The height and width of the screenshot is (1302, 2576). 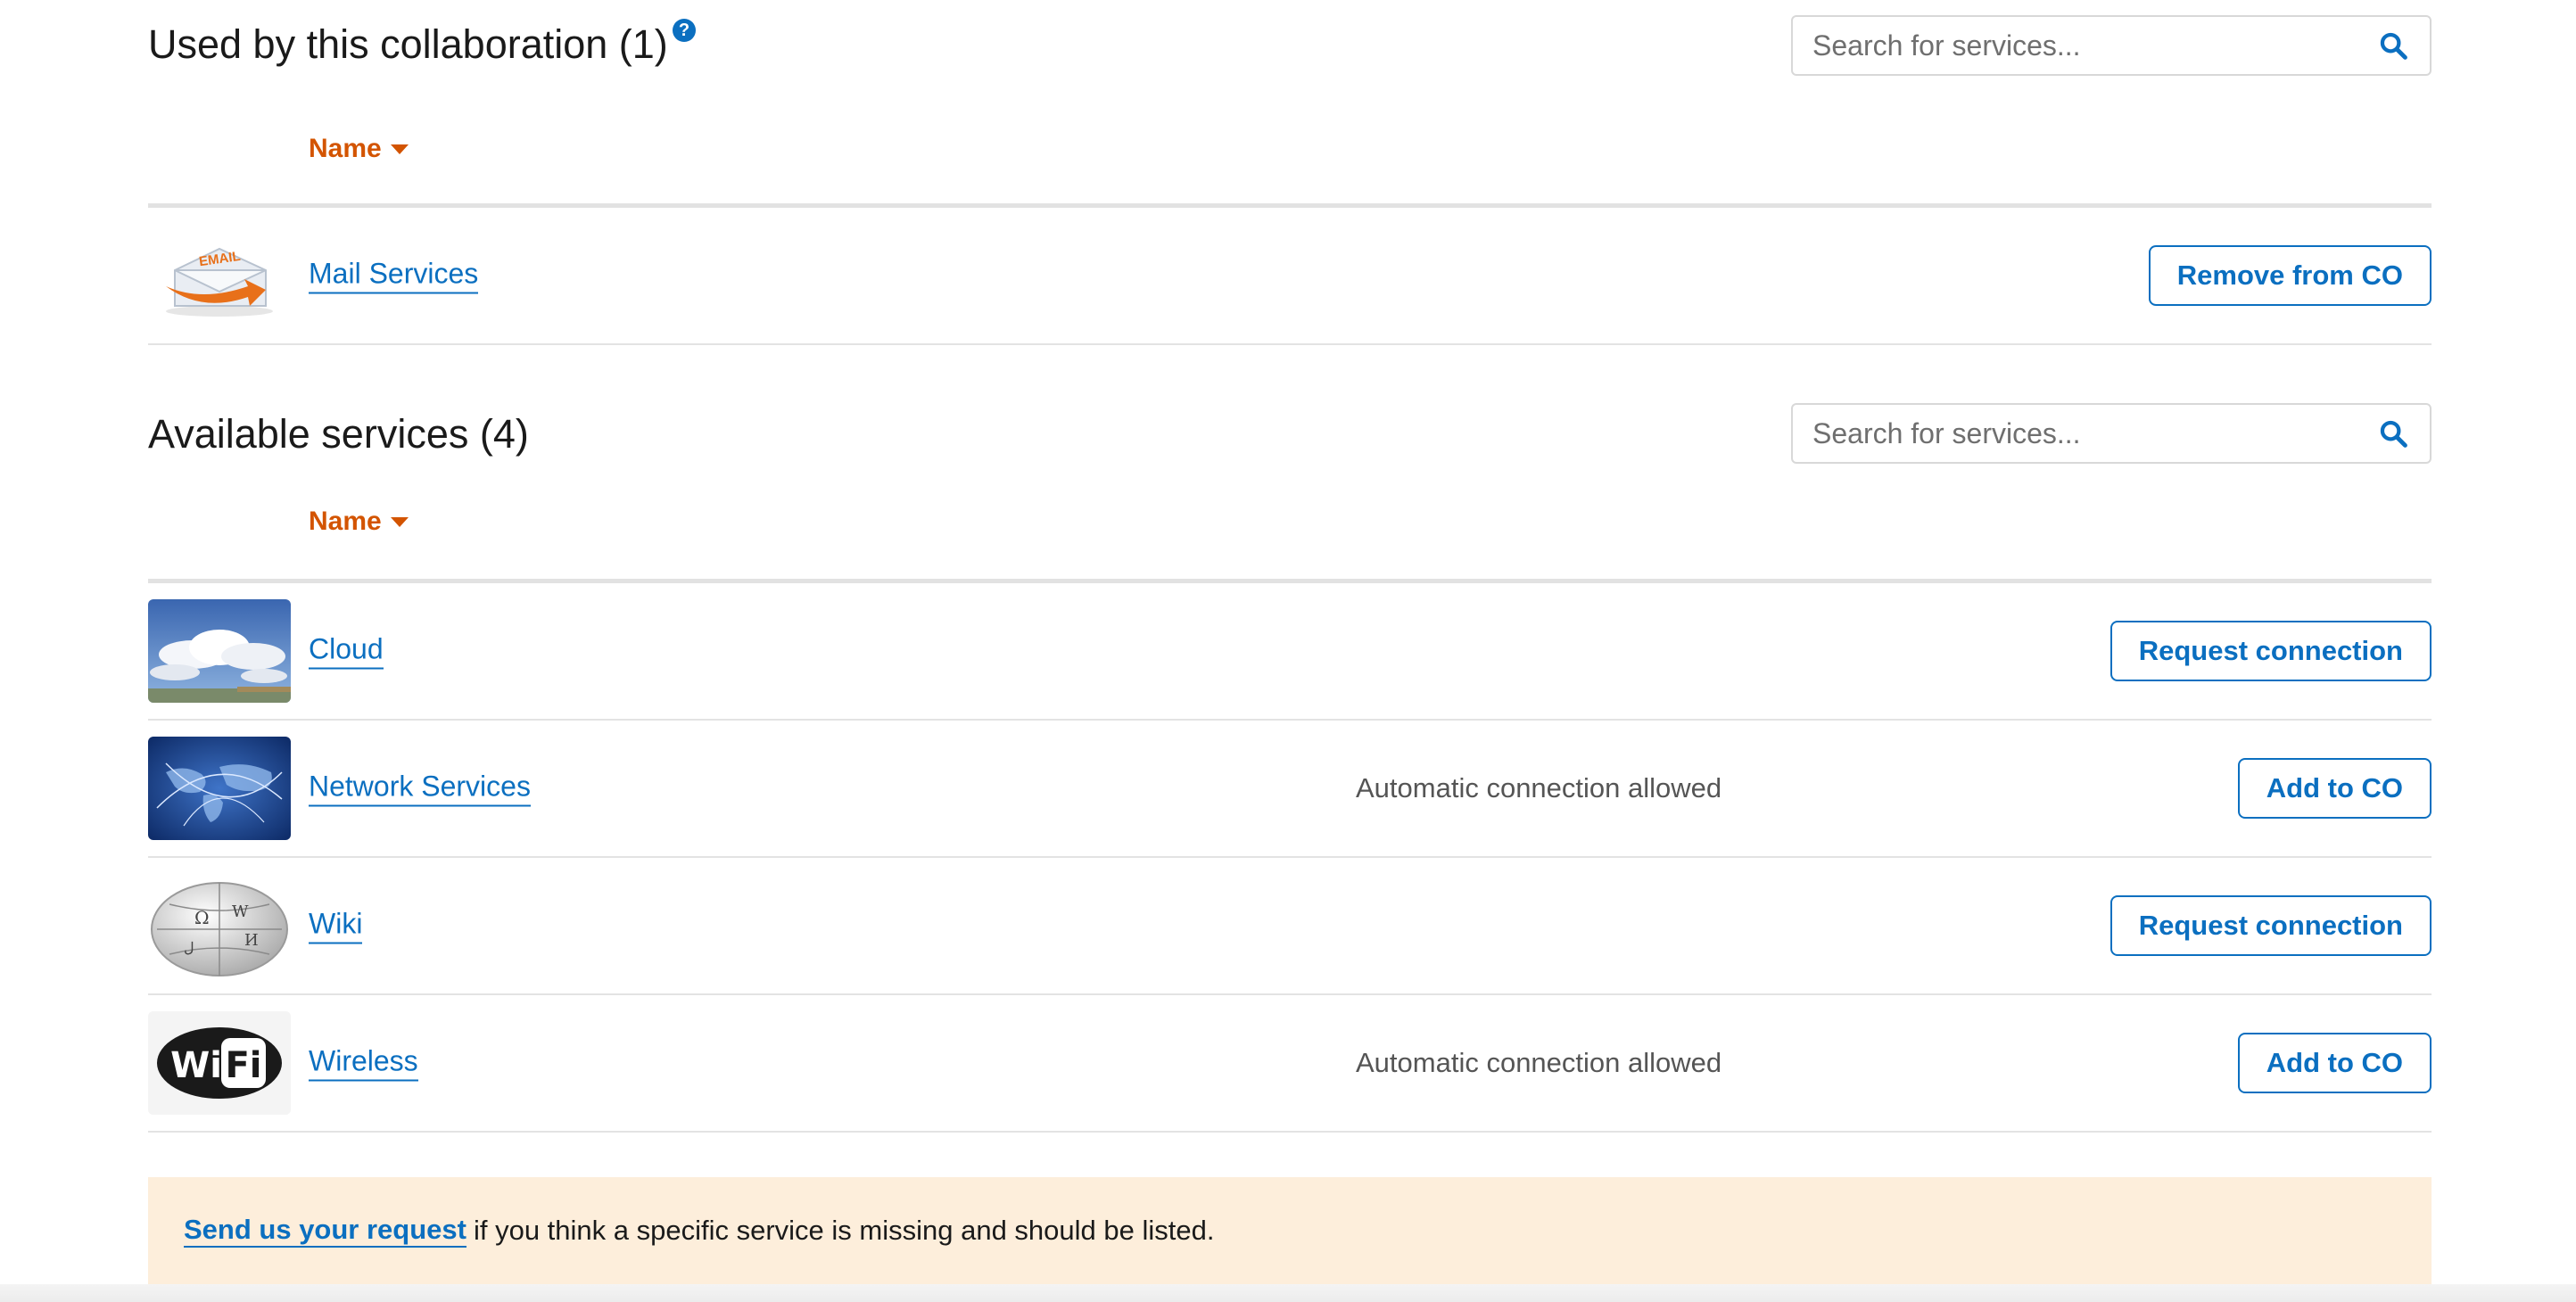 I want to click on available-search-box, so click(x=2112, y=433).